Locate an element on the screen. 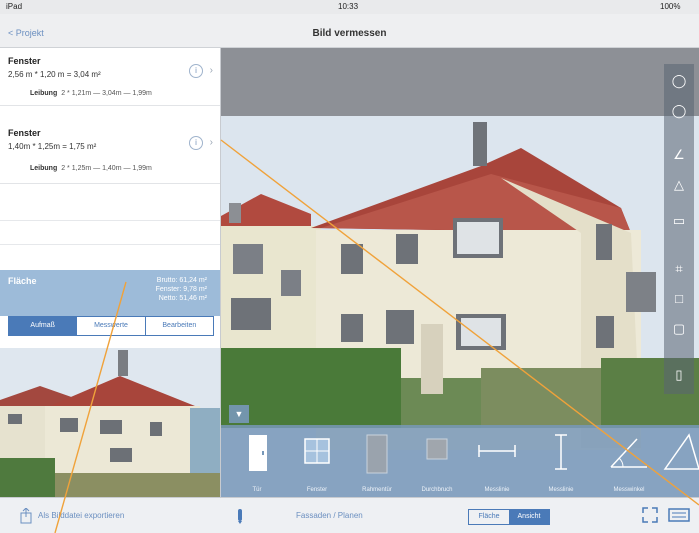 This screenshot has height=533, width=699. picker-label: Fenster is located at coordinates (317, 490).